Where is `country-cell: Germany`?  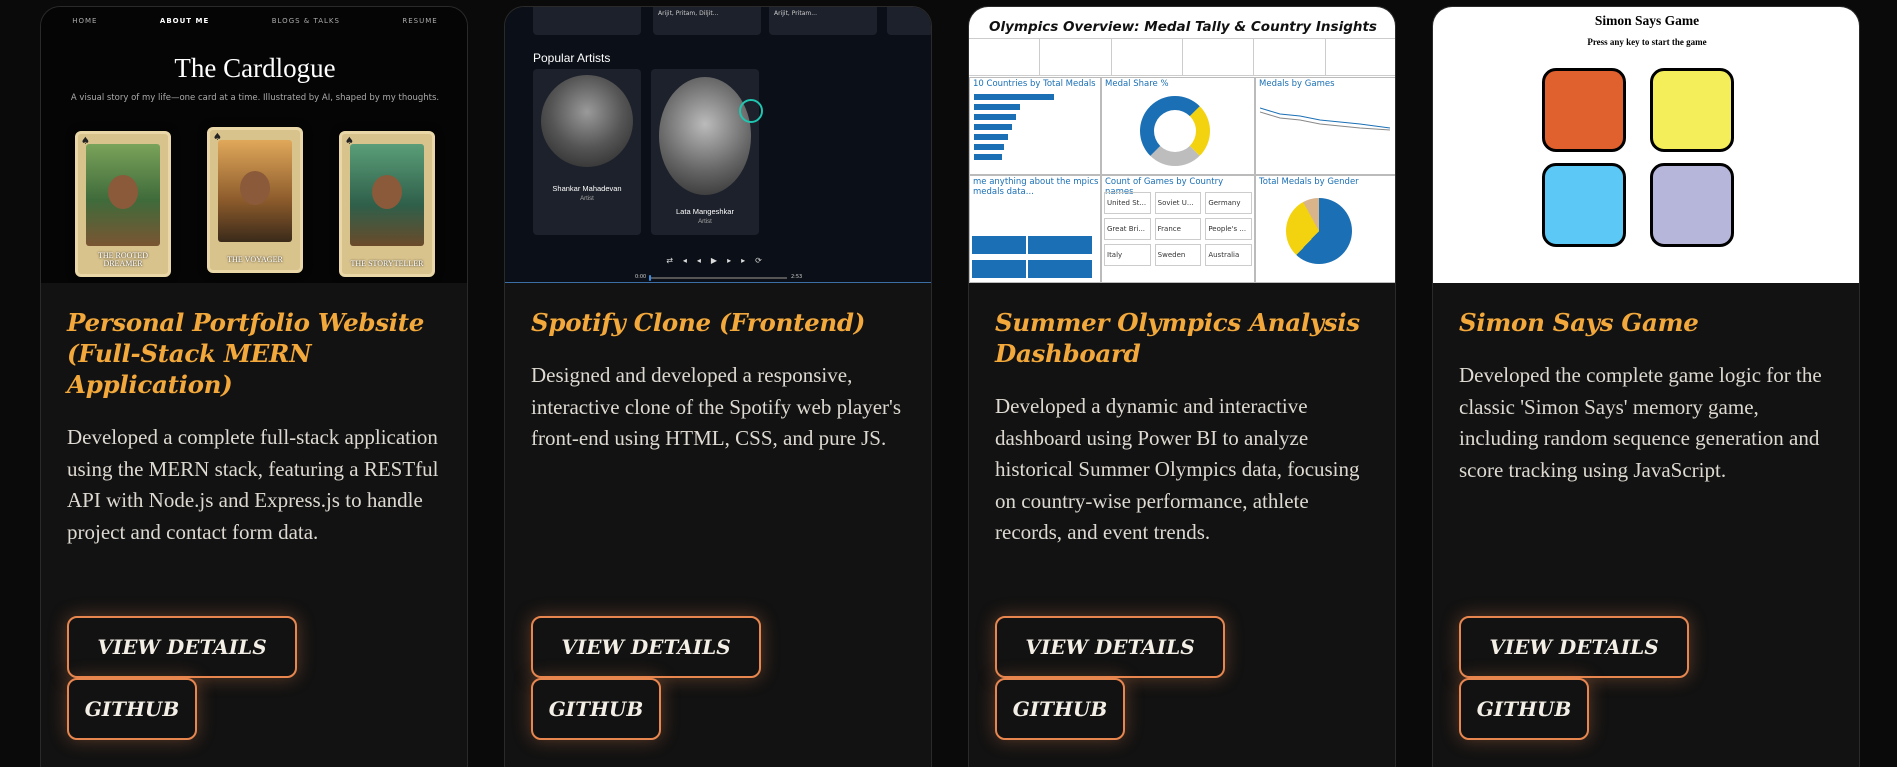 country-cell: Germany is located at coordinates (1228, 203).